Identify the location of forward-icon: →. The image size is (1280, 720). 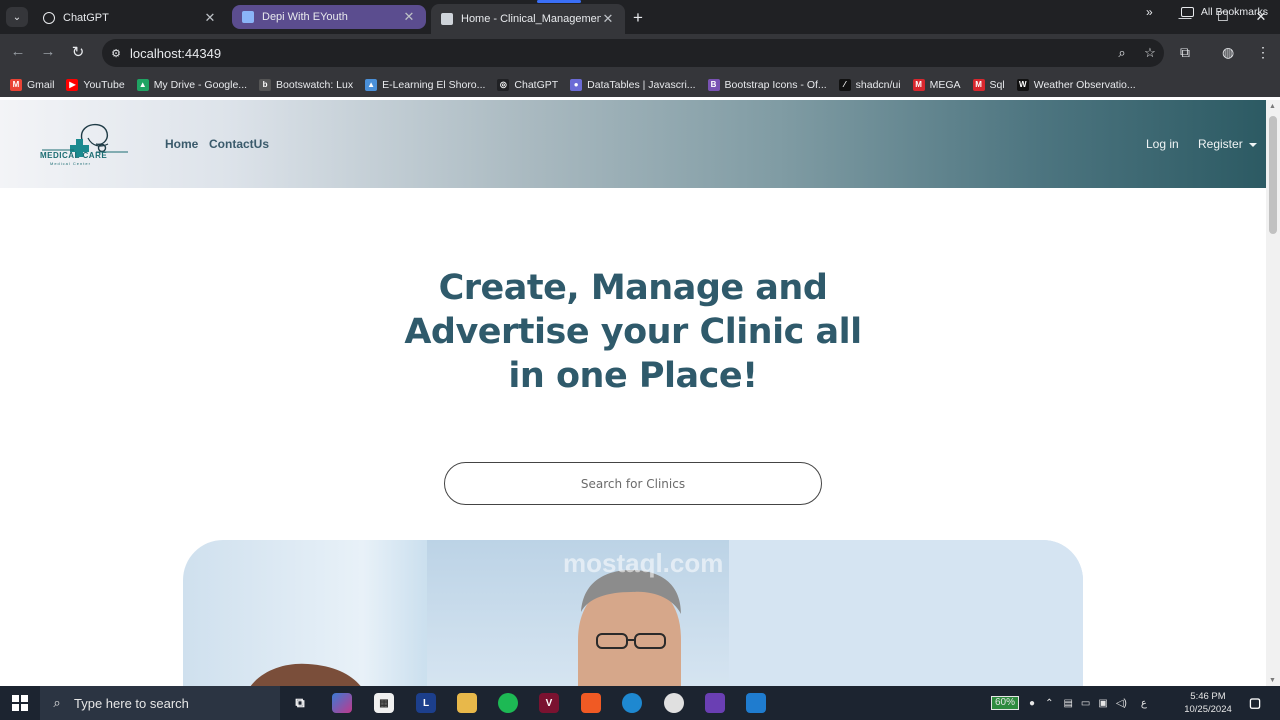
(48, 51).